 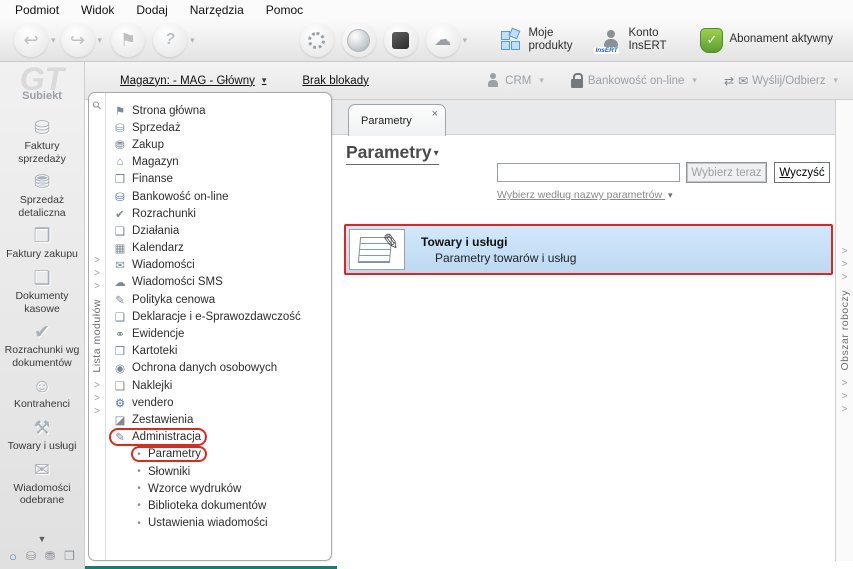 I want to click on module-item: ⛁ Bankowość on-line, so click(x=218, y=196).